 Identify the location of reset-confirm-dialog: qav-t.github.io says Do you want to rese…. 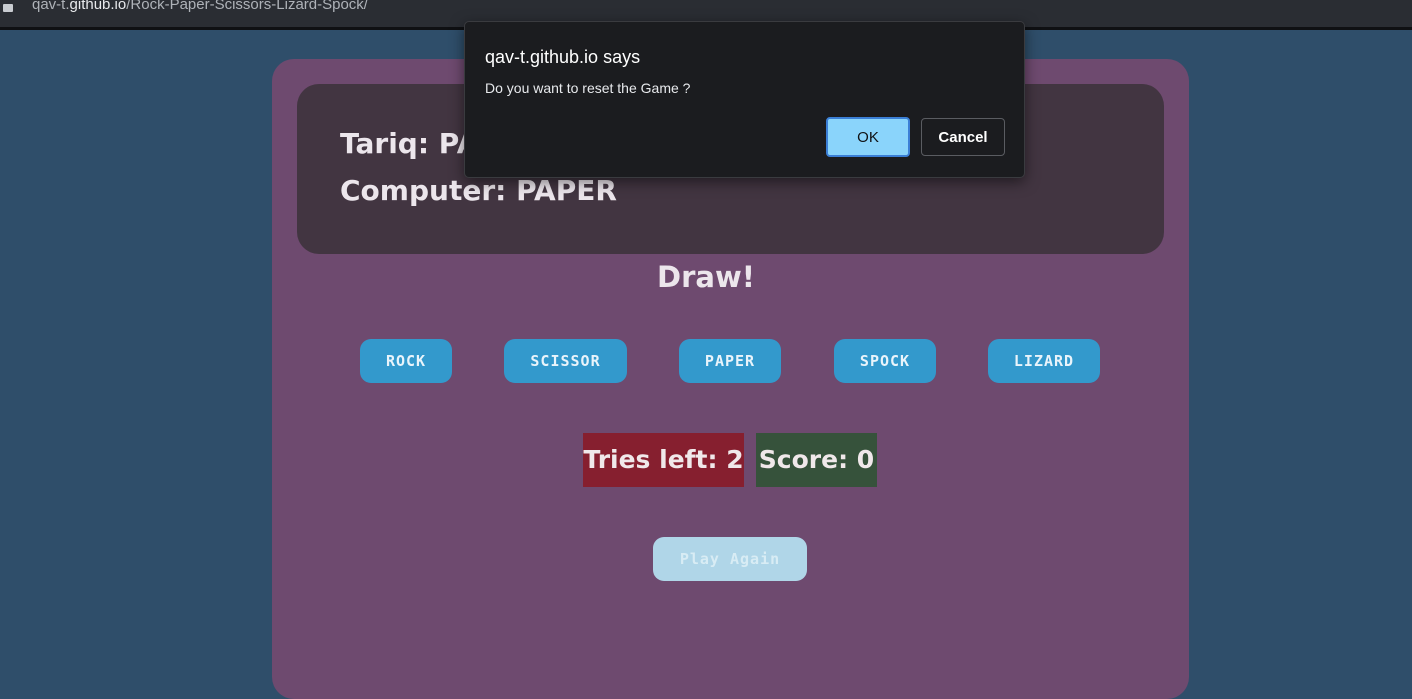
(744, 99).